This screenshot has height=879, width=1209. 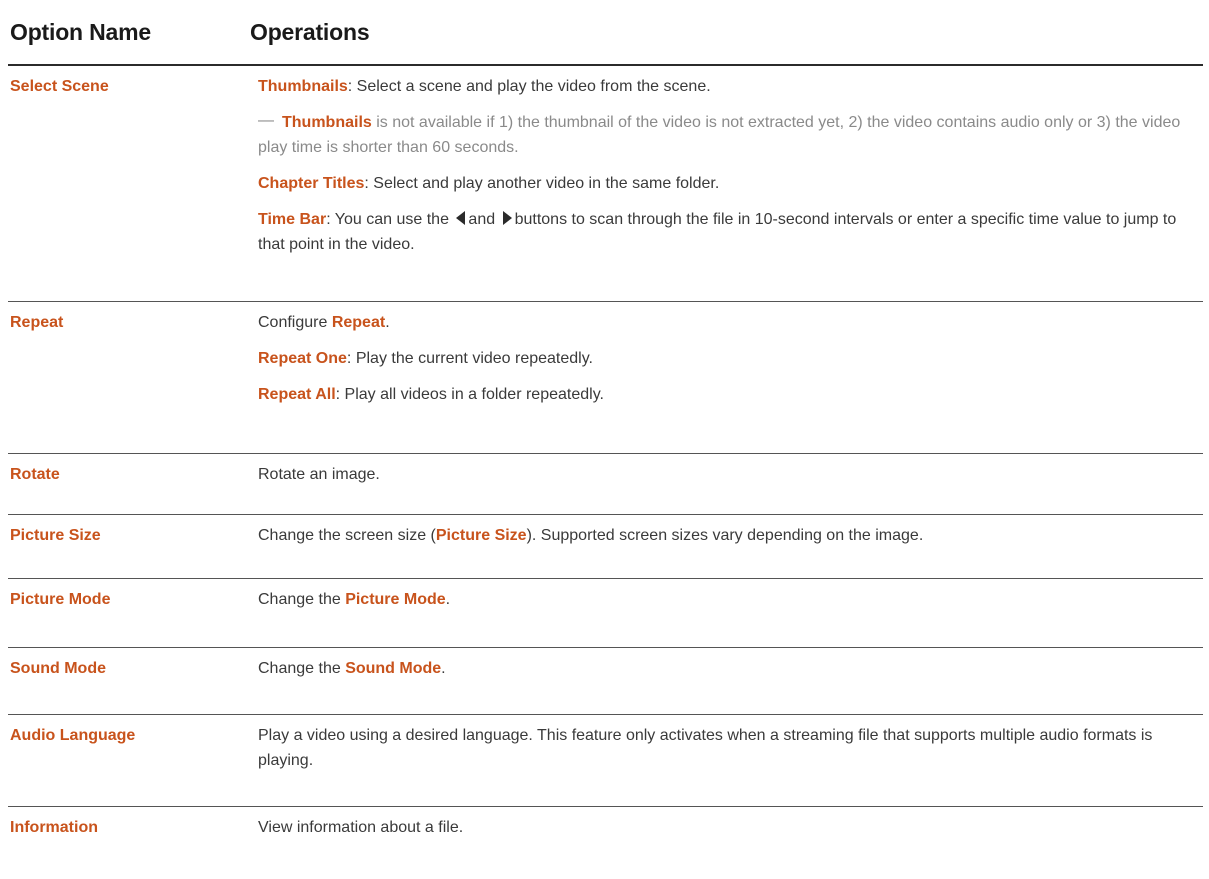 What do you see at coordinates (302, 358) in the screenshot?
I see `repeat-one-label: Repeat One` at bounding box center [302, 358].